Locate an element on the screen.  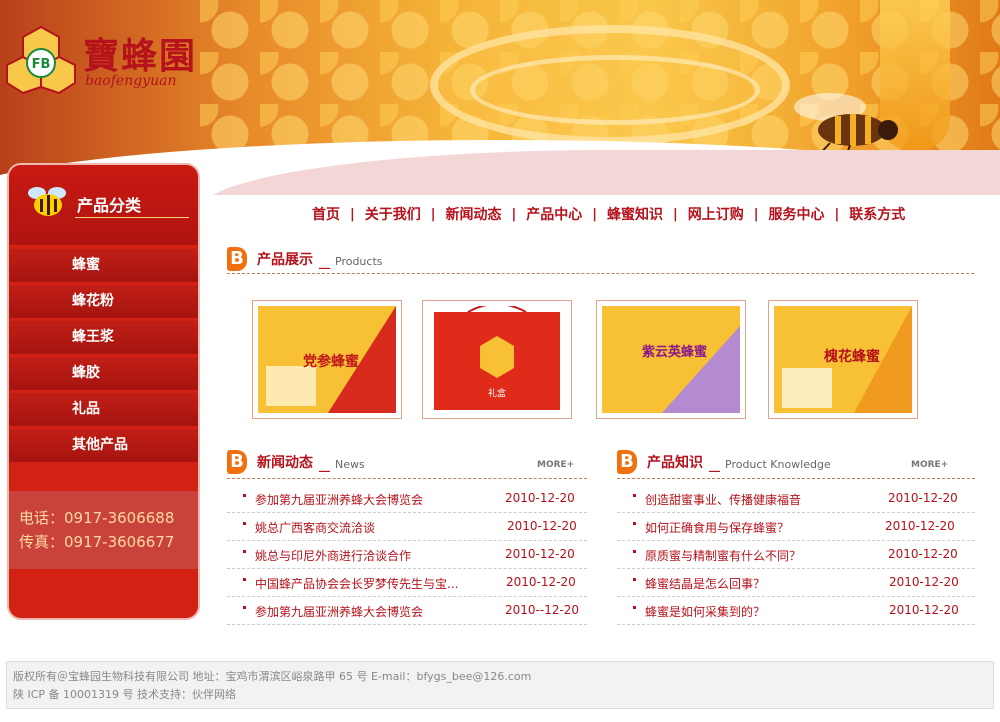
news-more-link: MORE+ is located at coordinates (555, 465).